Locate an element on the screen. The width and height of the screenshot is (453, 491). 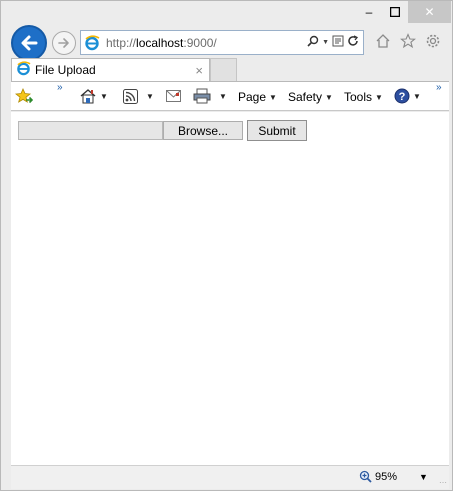
ie-tab-icon is located at coordinates (23, 70).